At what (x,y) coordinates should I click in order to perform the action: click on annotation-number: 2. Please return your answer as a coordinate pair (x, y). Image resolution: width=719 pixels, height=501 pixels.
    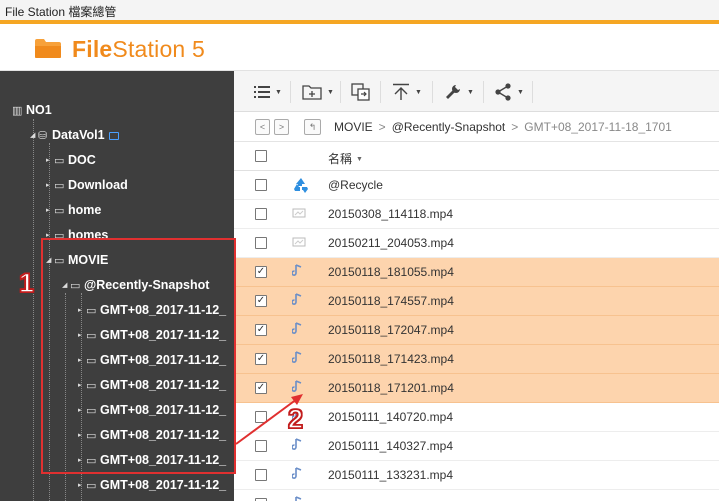
    Looking at the image, I should click on (295, 419).